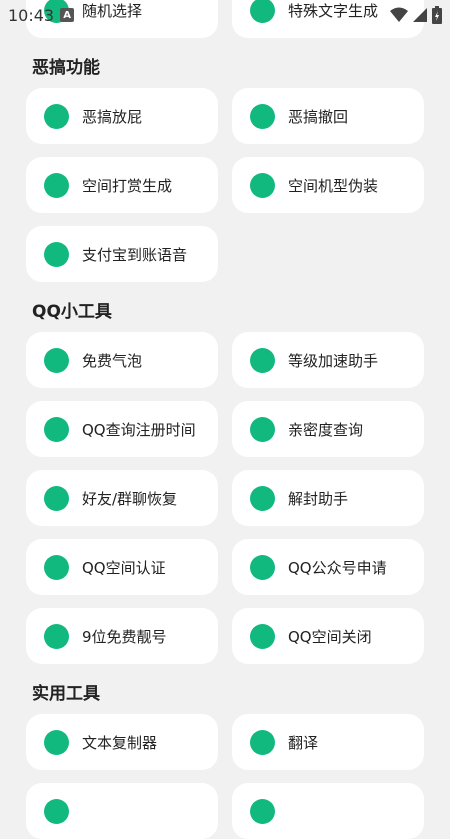 The height and width of the screenshot is (839, 450). What do you see at coordinates (420, 15) in the screenshot?
I see `cell-signal-icon` at bounding box center [420, 15].